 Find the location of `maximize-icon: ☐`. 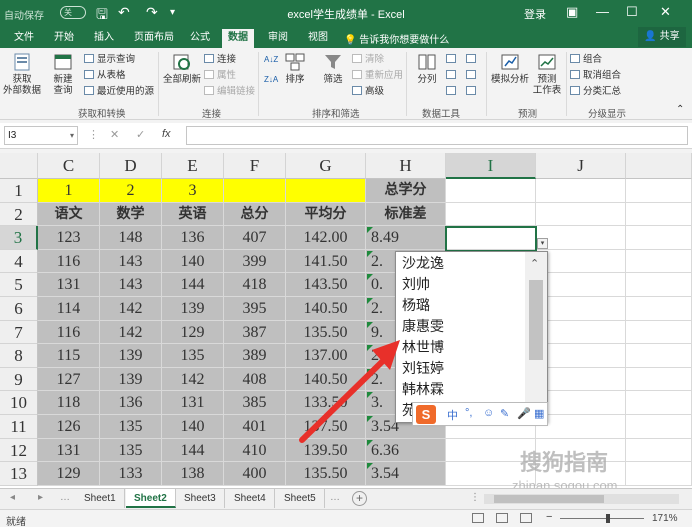

maximize-icon: ☐ is located at coordinates (632, 12).